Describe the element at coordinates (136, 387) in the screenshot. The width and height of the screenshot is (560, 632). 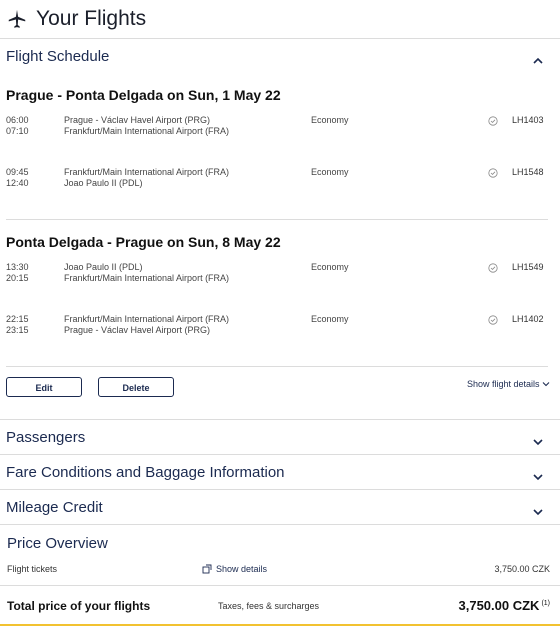
I see `delete-button: Delete` at that location.